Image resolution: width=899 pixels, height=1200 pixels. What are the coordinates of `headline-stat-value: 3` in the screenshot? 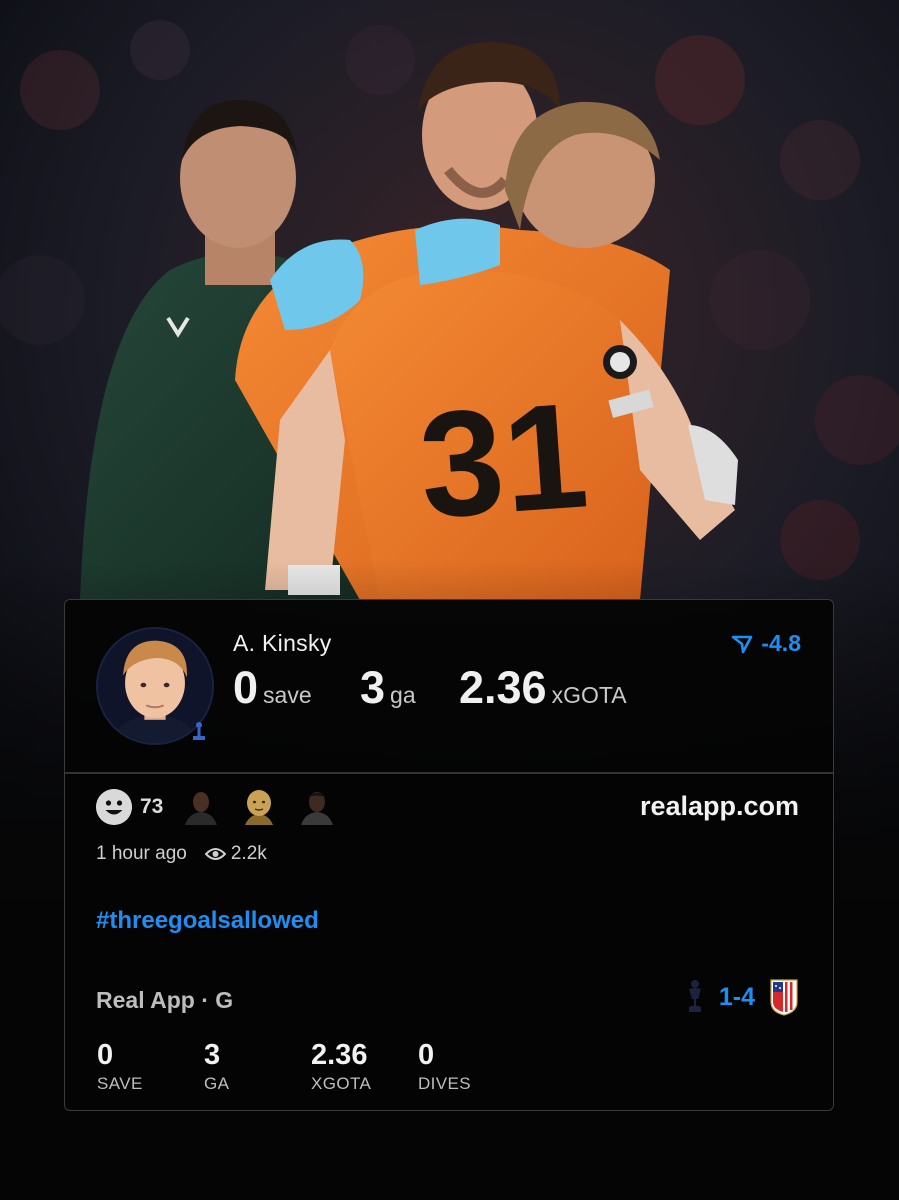 It's located at (373, 687).